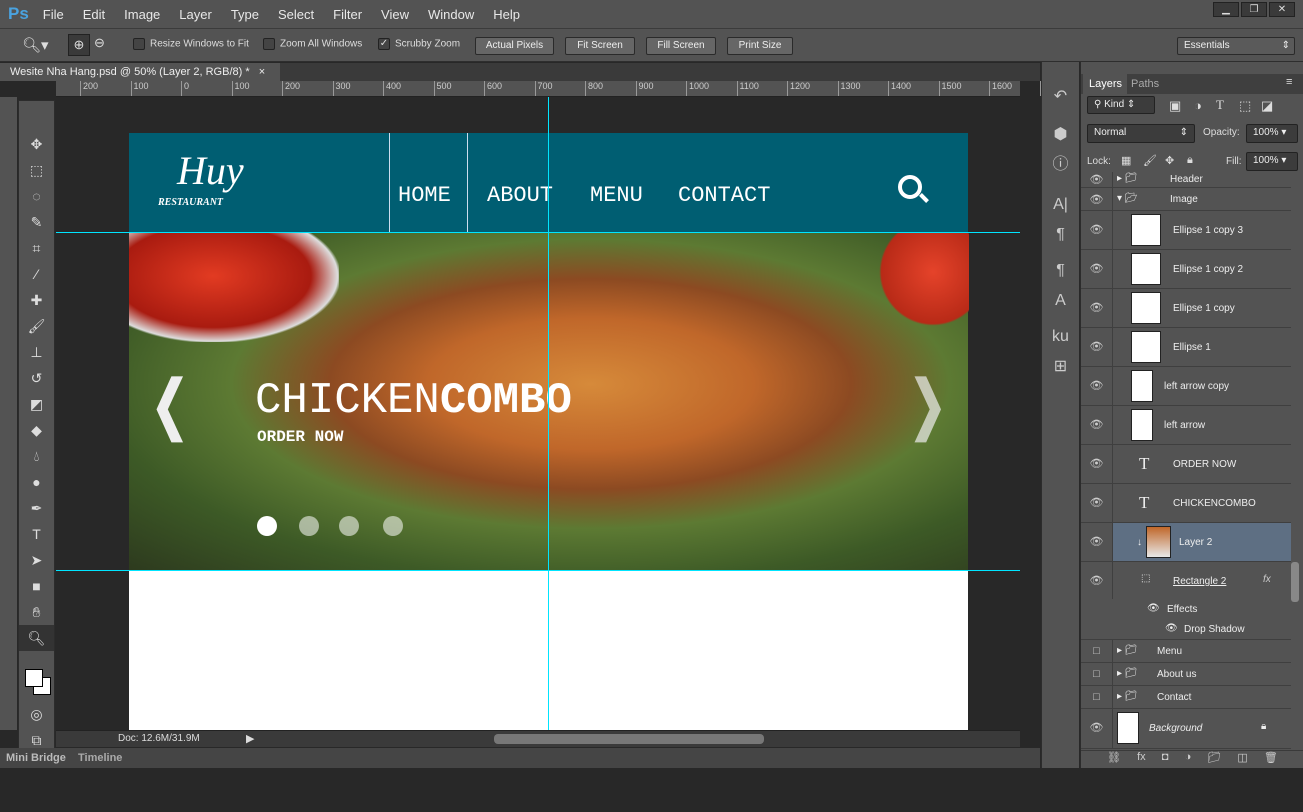  I want to click on menu-window: Window, so click(451, 14).